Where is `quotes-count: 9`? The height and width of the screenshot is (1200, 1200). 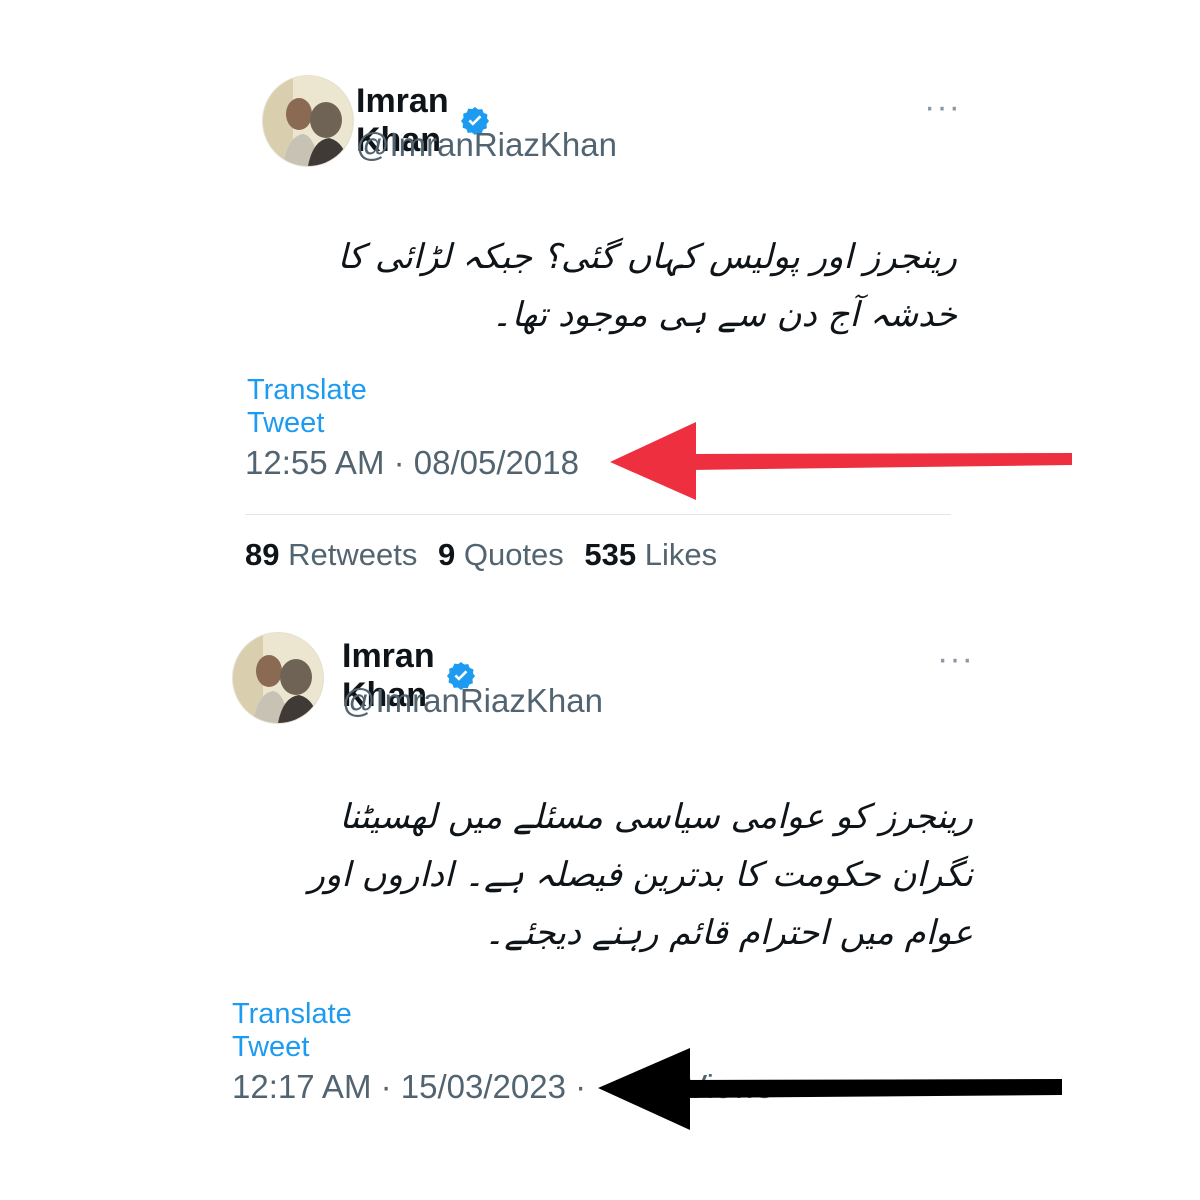 quotes-count: 9 is located at coordinates (446, 554).